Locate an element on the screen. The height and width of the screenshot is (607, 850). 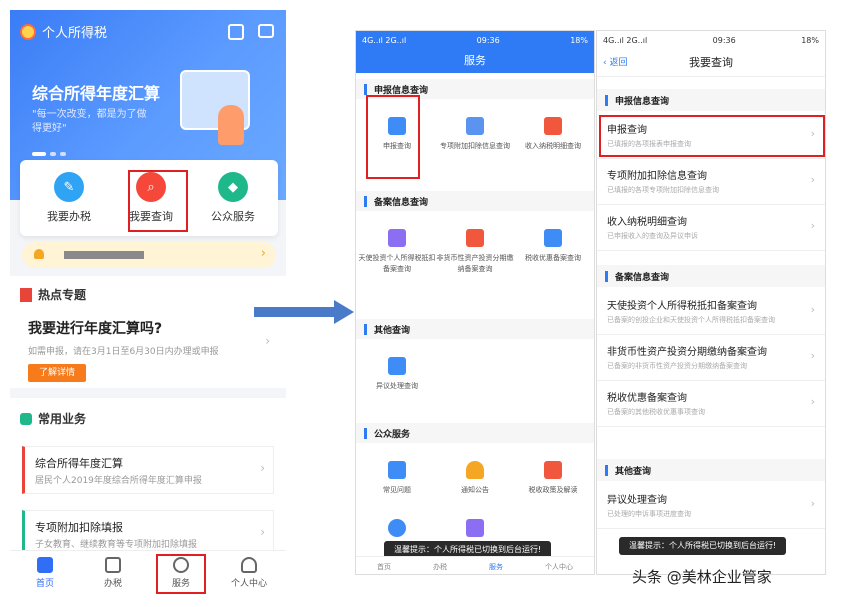
list-item: 异议处理查询已处理的申诉事项进度查询 › is located at coordinates (711, 506).